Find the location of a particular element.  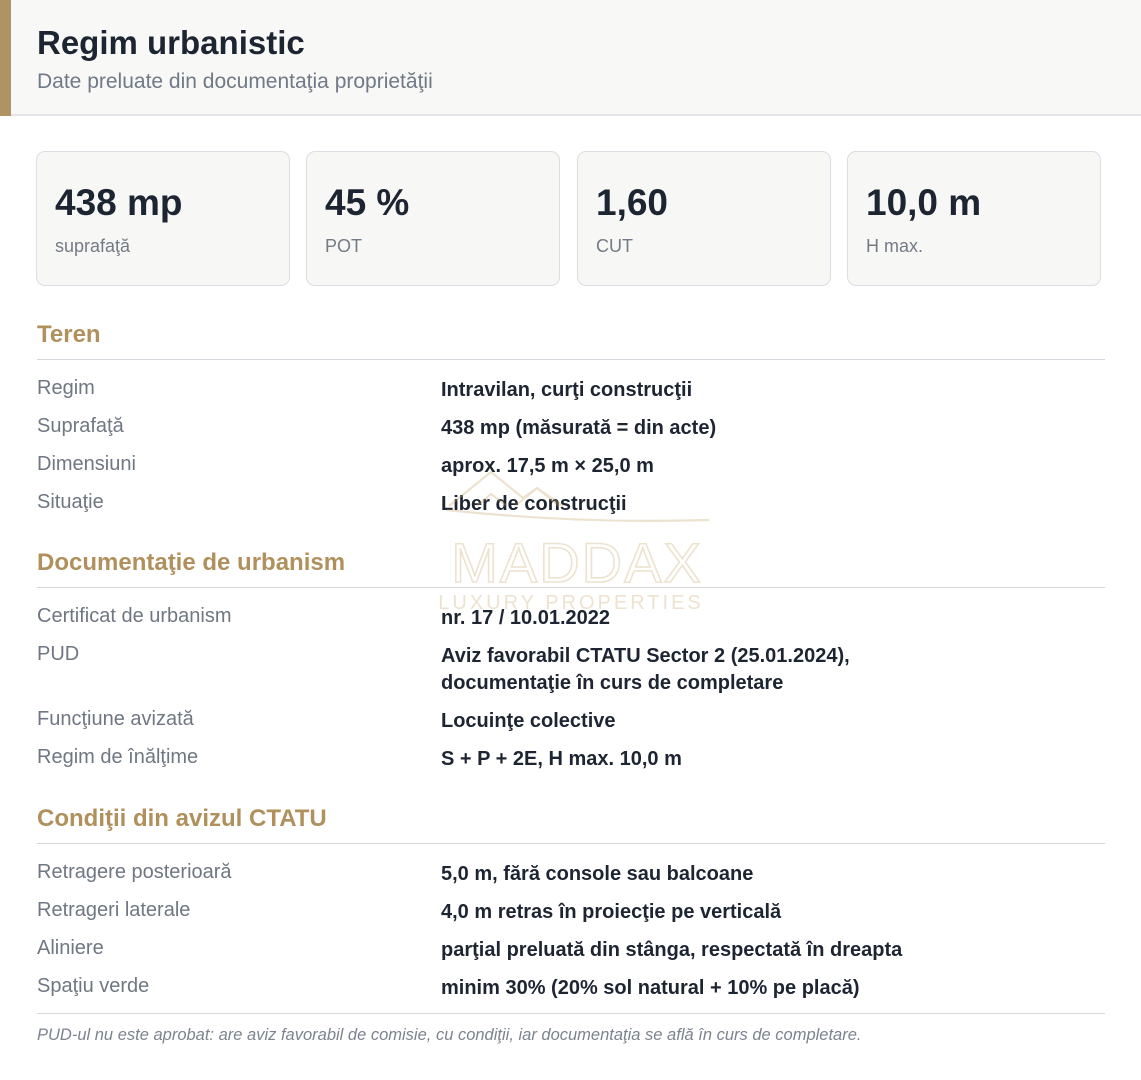

row-value: Liber de construcţii is located at coordinates (534, 504).